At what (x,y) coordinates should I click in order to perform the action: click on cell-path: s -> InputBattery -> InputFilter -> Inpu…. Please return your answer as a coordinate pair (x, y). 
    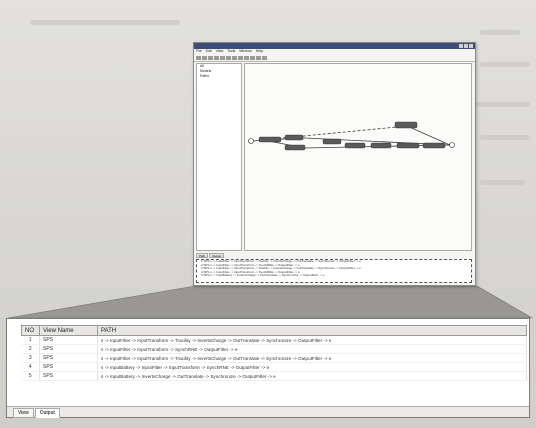
    Looking at the image, I should click on (312, 367).